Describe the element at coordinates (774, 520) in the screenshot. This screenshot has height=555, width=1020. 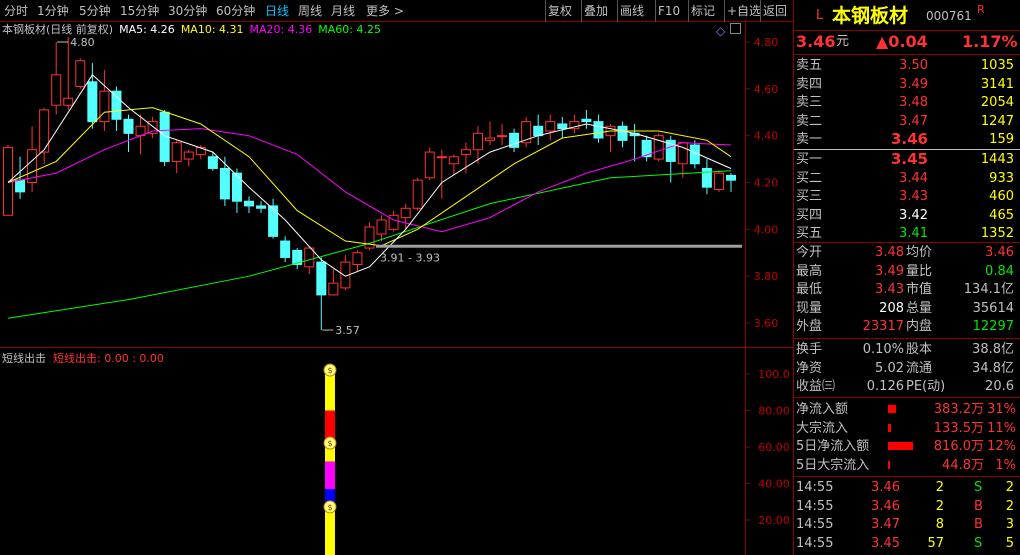
I see `indicator-tick-label: 20.00` at that location.